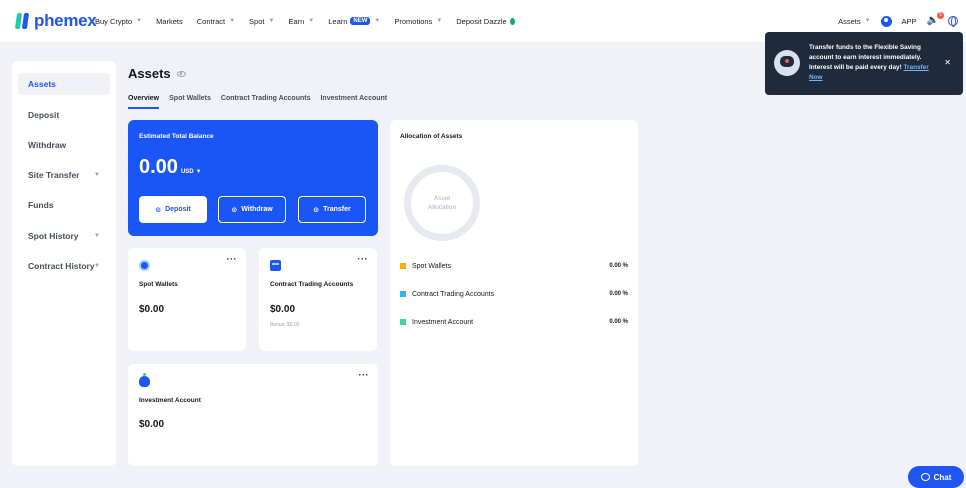 The image size is (966, 488). What do you see at coordinates (64, 175) in the screenshot?
I see `sidebar-item-site-transfer: Site Transfer ▼` at bounding box center [64, 175].